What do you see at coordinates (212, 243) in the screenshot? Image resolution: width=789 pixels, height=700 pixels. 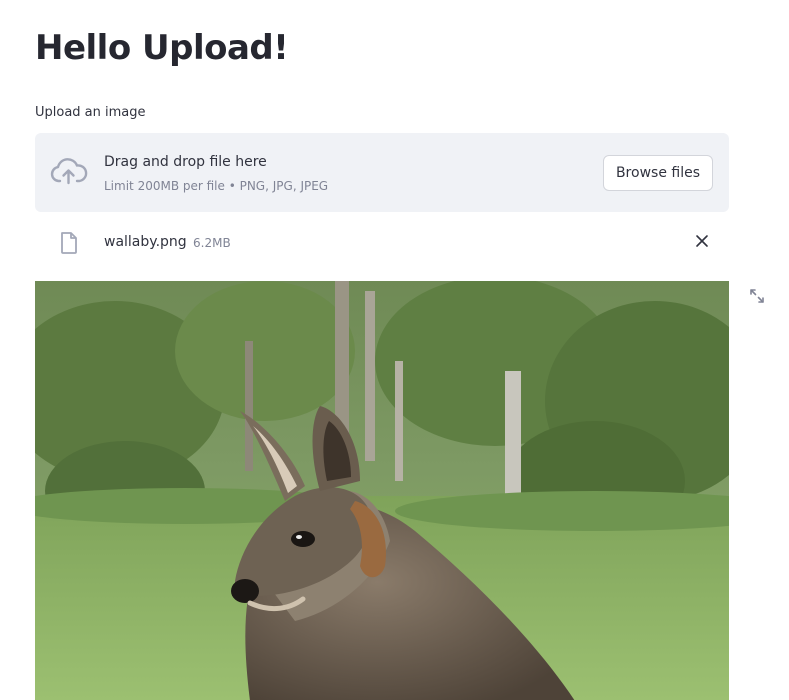 I see `file-size: 6.2MB` at bounding box center [212, 243].